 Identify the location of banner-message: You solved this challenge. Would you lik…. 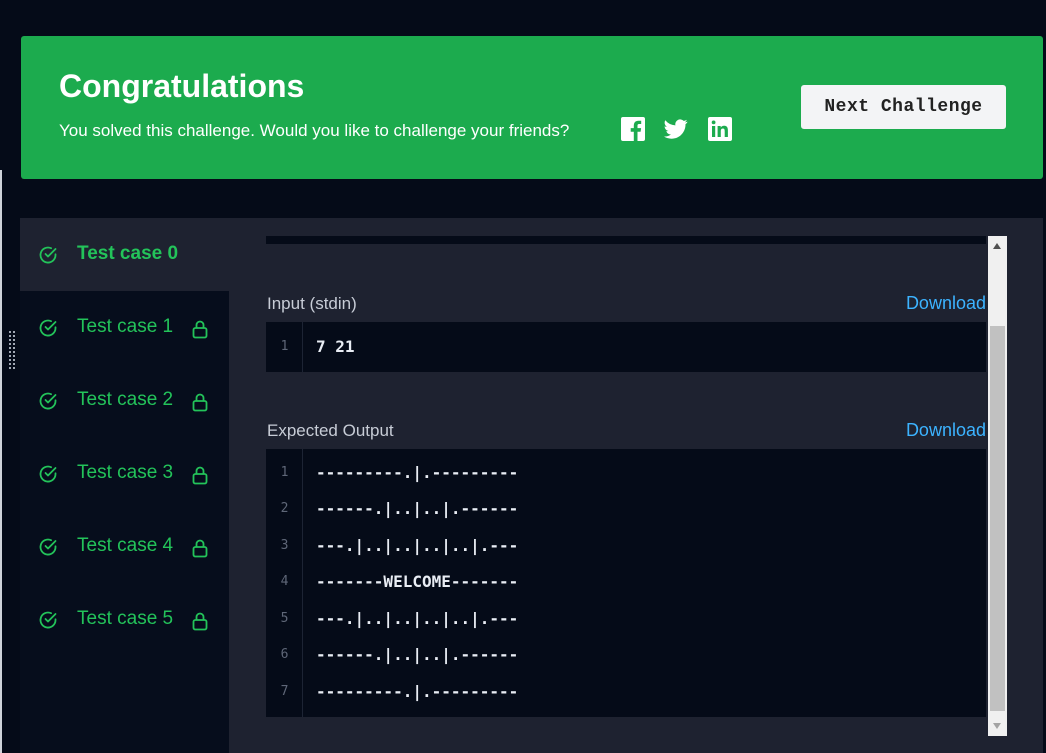
(314, 130).